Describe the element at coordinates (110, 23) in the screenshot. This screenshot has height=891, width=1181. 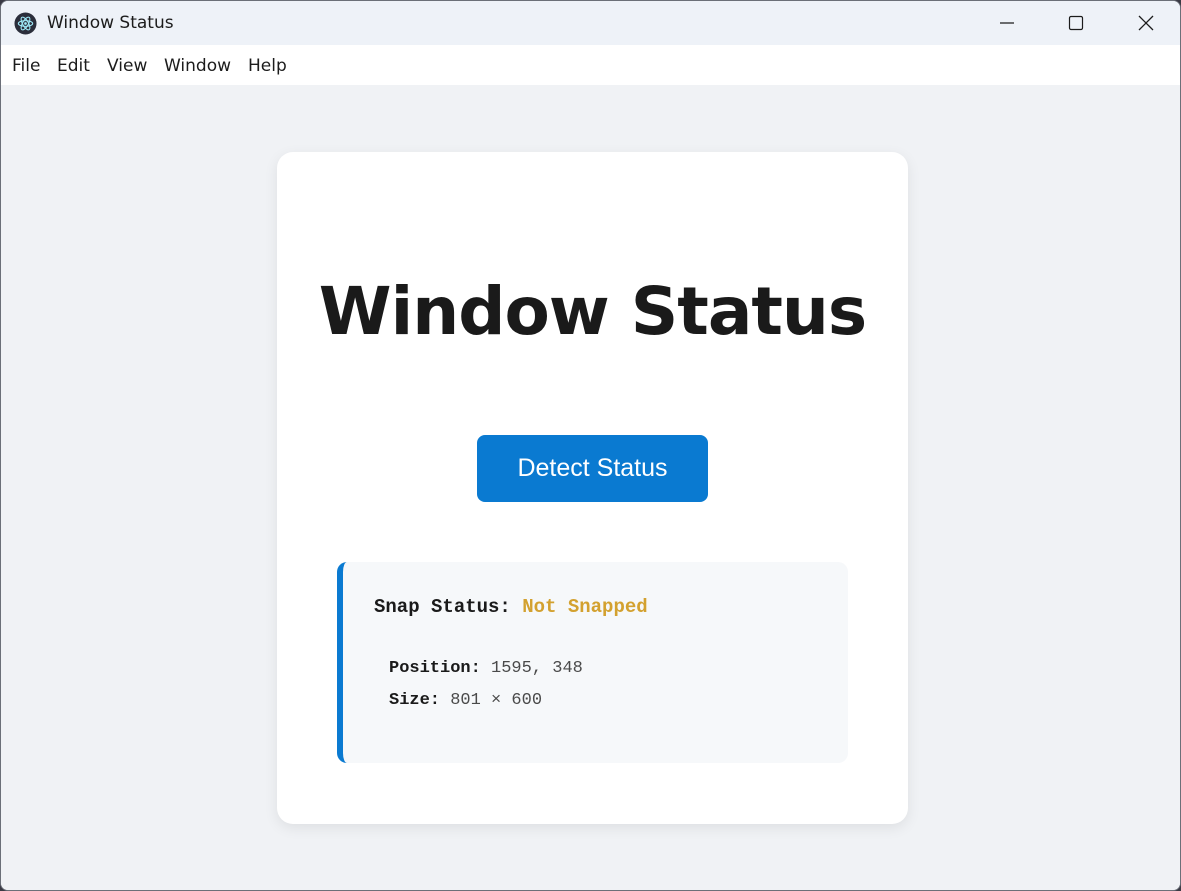
I see `window-title: Window Status` at that location.